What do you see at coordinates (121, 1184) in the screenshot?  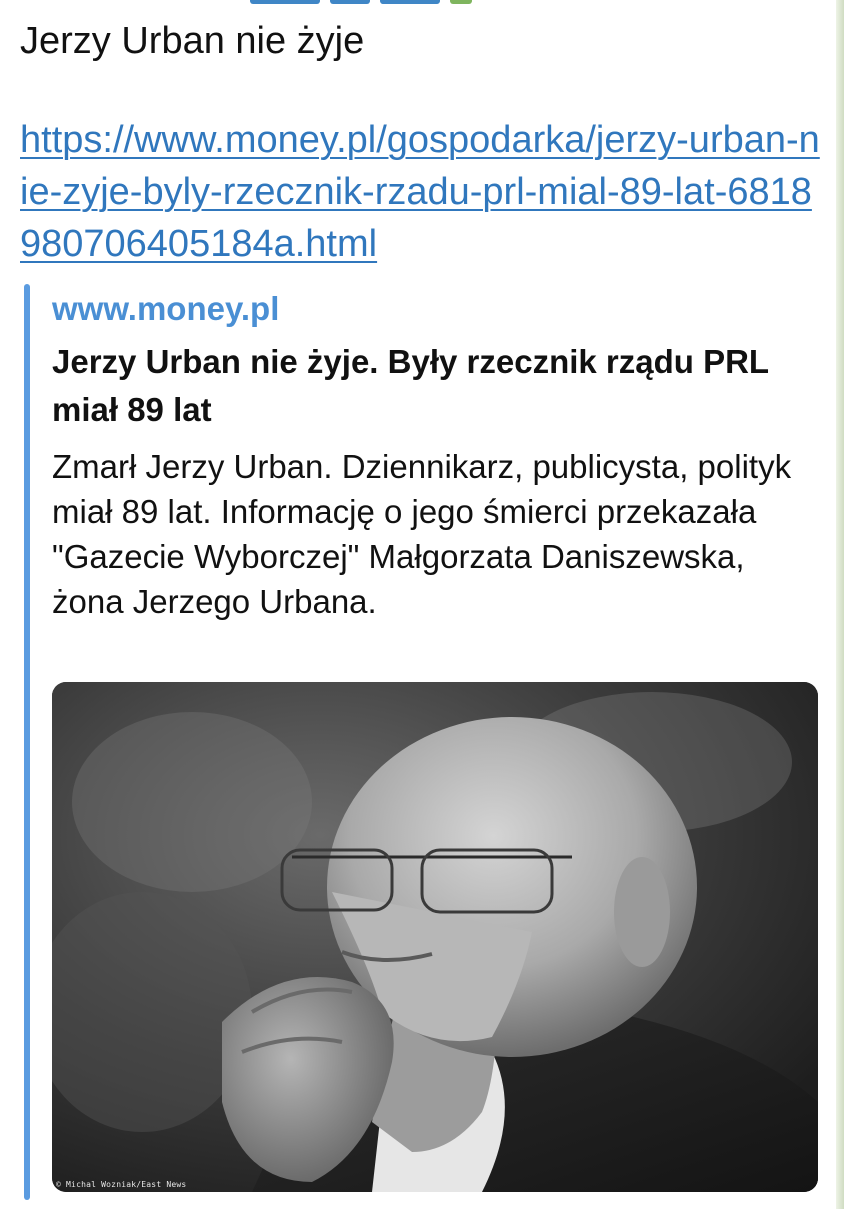 I see `photo-credit: © Michal Wozniak/East News` at bounding box center [121, 1184].